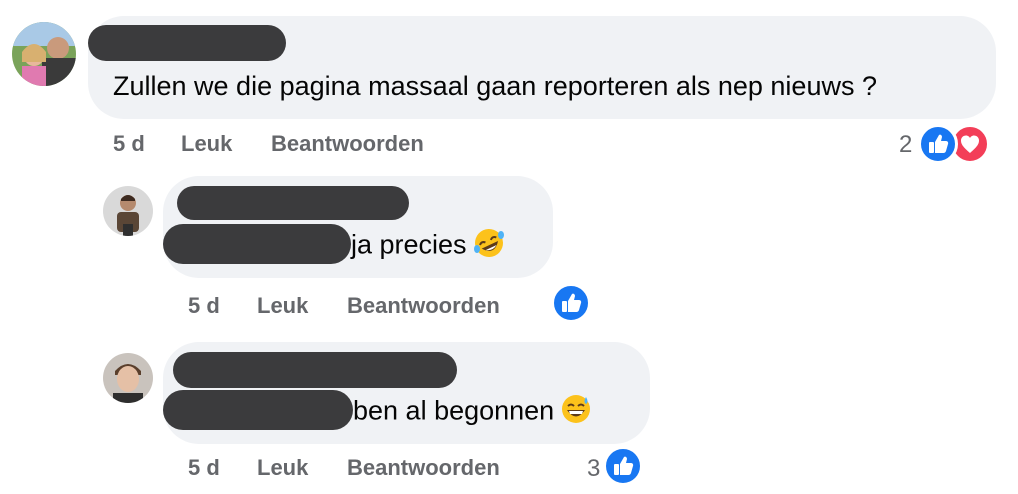  Describe the element at coordinates (489, 246) in the screenshot. I see `rolling-on-floor-laughing-emoji` at that location.